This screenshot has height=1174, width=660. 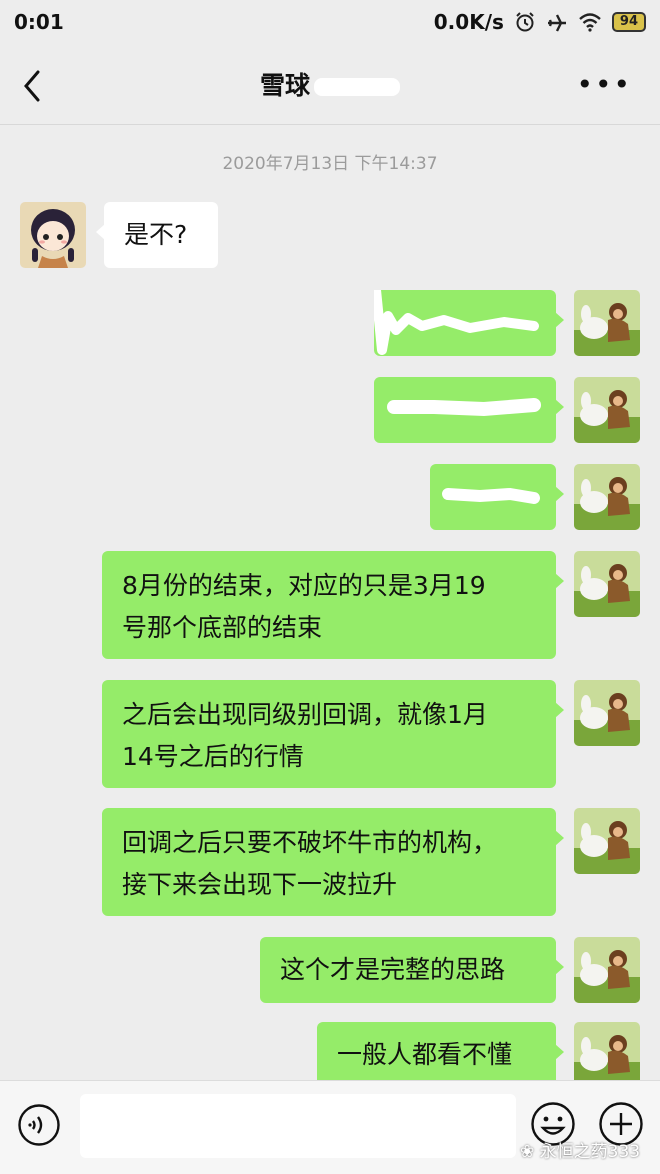 What do you see at coordinates (298, 1126) in the screenshot?
I see `message-input` at bounding box center [298, 1126].